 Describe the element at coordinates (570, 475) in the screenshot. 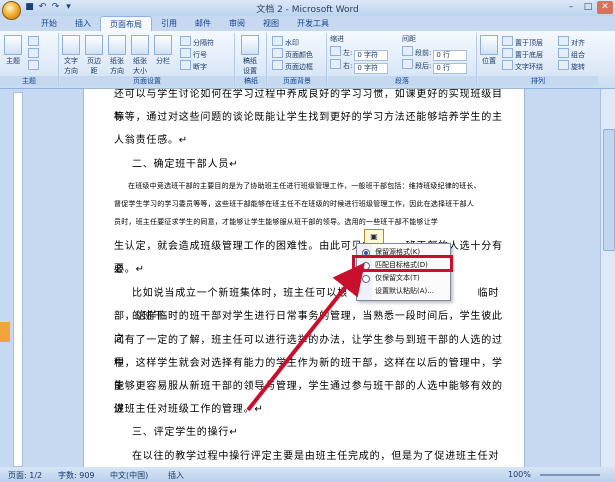

I see `zoom-slider` at that location.